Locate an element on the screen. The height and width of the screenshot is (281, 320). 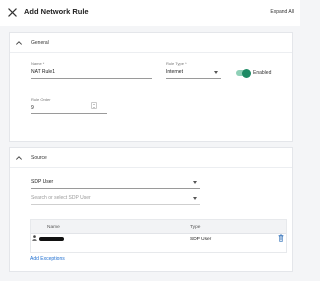
name-label-text: Name is located at coordinates (36, 63).